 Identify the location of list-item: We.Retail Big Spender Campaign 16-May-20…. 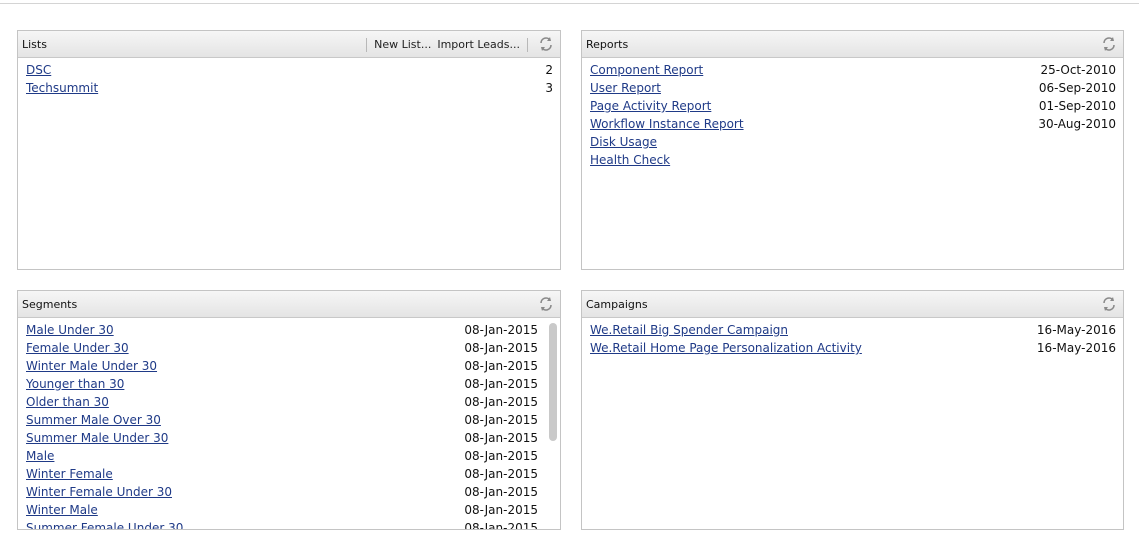
(853, 330).